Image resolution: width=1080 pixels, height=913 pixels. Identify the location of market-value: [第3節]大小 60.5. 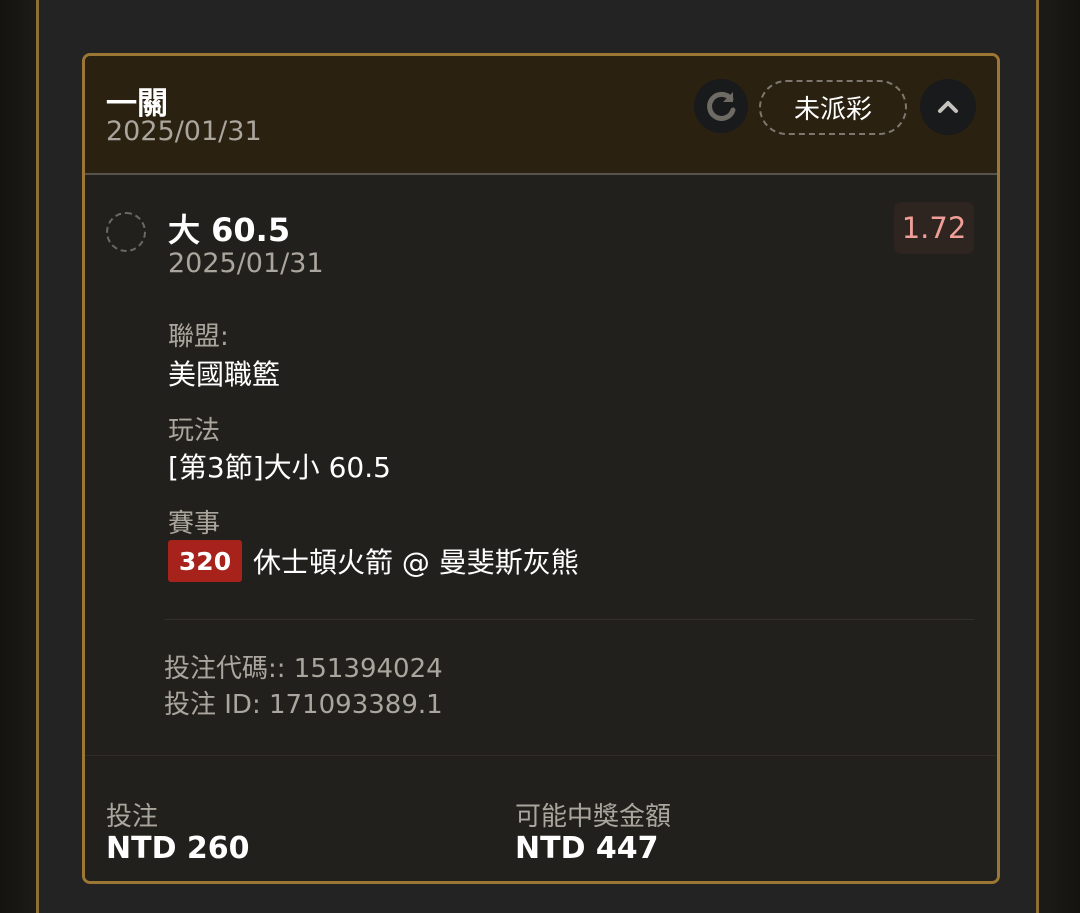
(279, 467).